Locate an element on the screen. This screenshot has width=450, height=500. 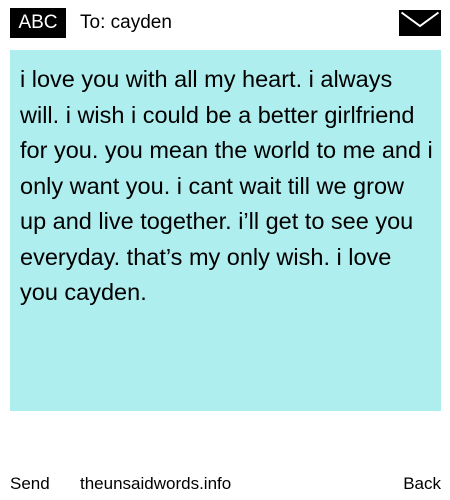
recipient-label: To: cayden is located at coordinates (126, 22).